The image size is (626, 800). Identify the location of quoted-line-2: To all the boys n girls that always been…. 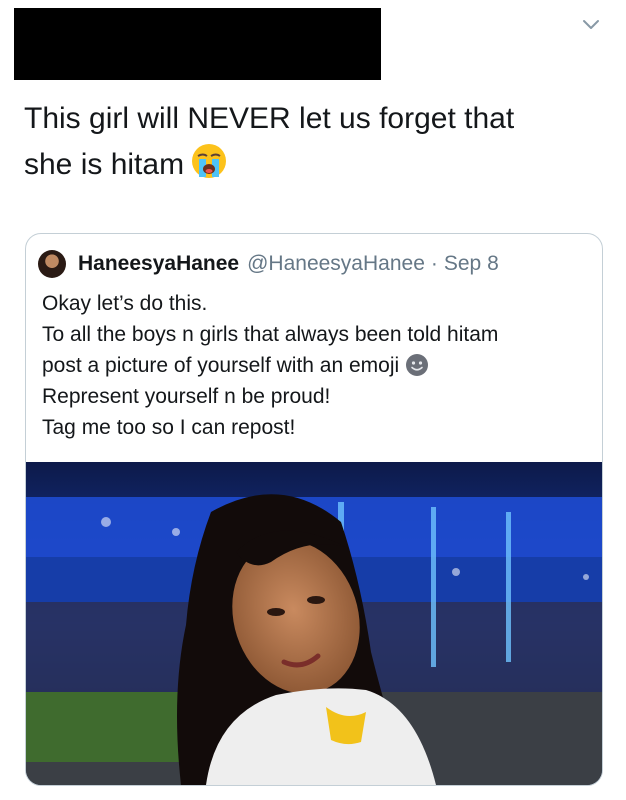
(270, 334).